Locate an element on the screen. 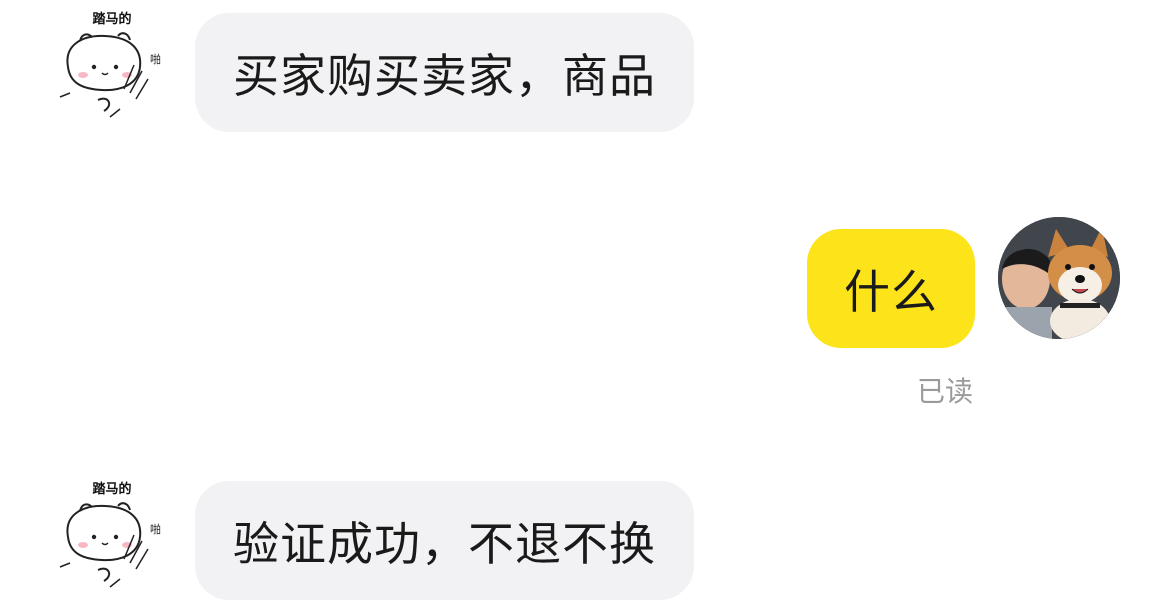 This screenshot has width=1170, height=611. dog-photo-icon is located at coordinates (1059, 278).